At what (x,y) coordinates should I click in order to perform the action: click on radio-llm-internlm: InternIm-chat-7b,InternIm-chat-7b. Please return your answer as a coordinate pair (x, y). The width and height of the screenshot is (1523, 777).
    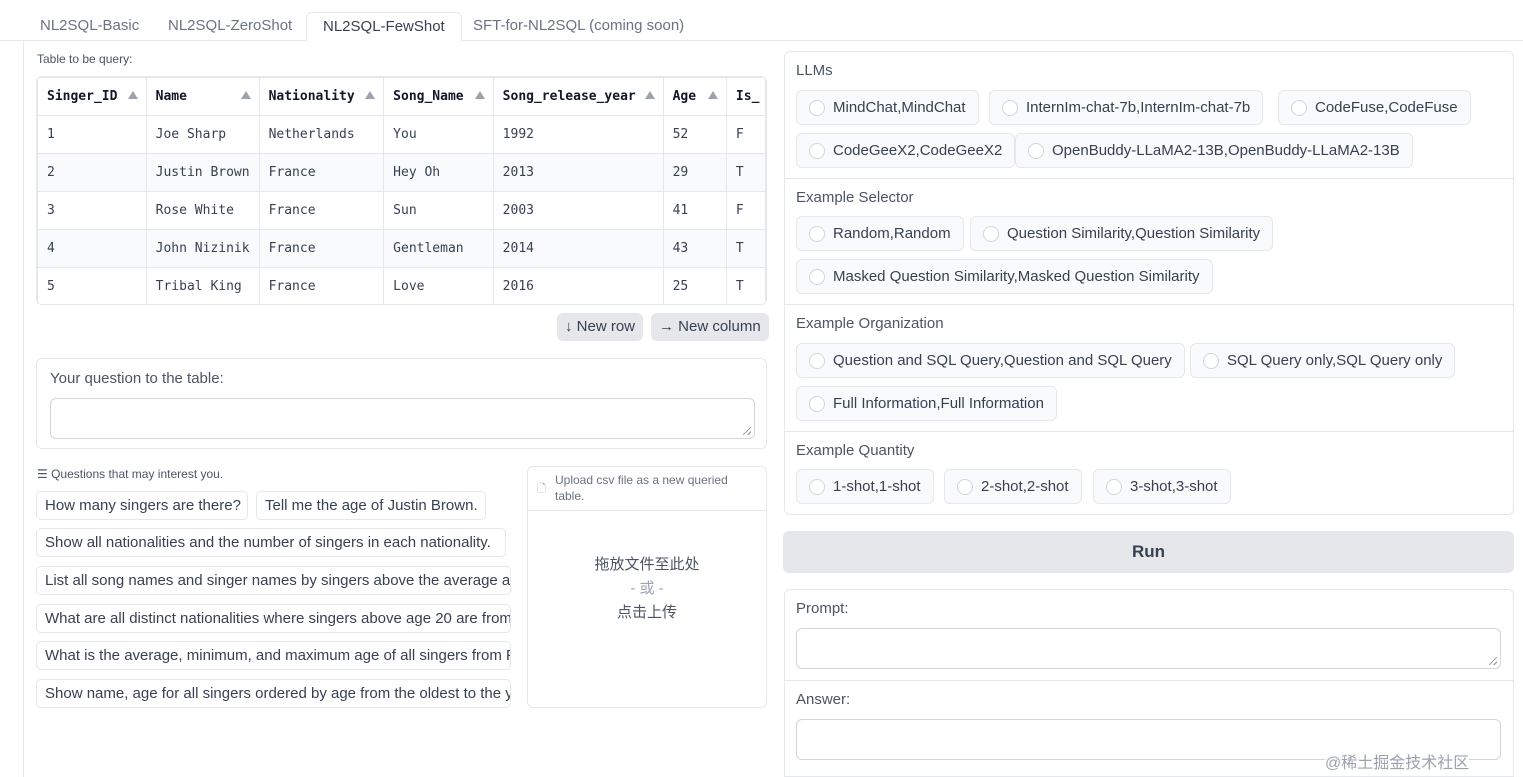
    Looking at the image, I should click on (1126, 107).